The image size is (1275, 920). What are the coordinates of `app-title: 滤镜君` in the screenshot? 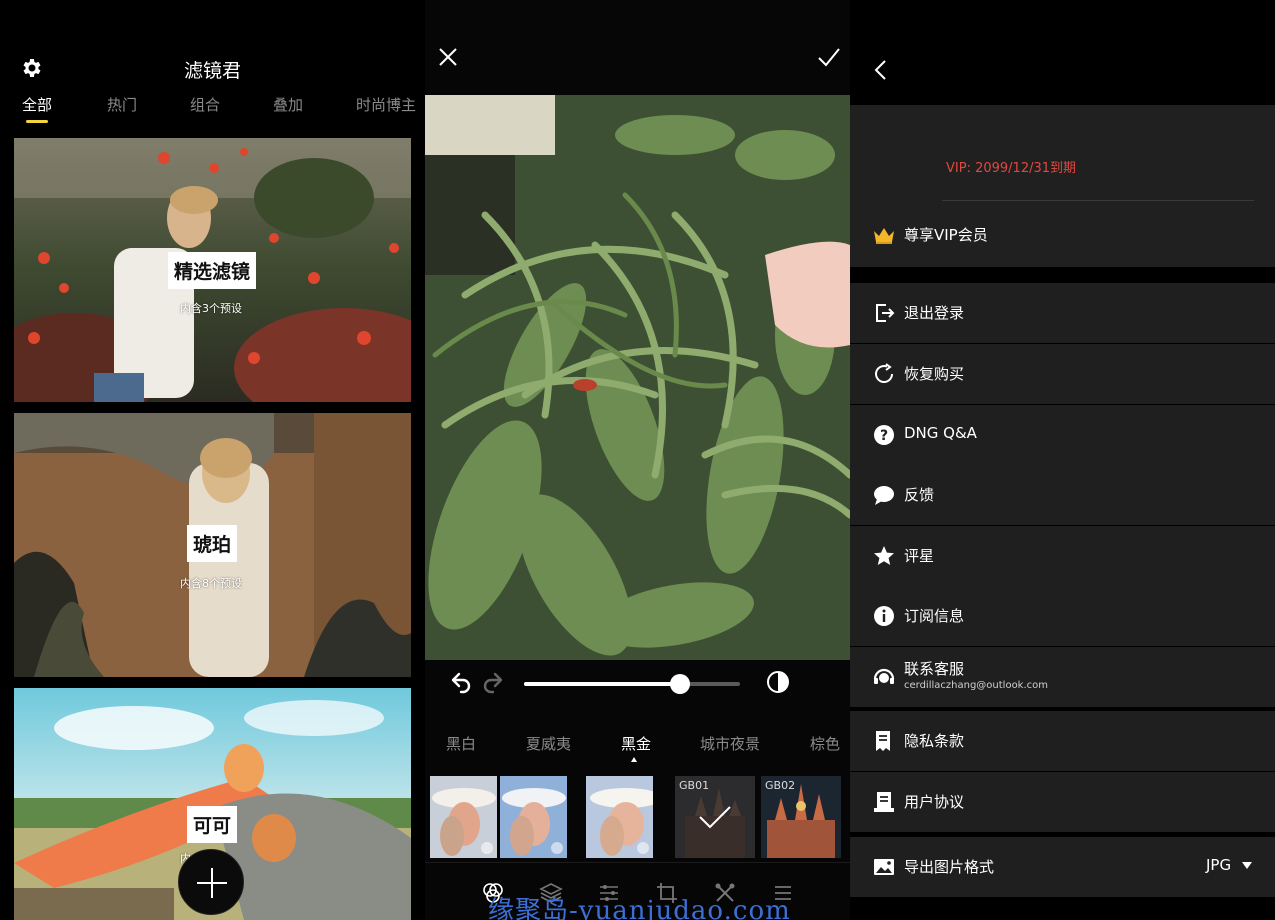 It's located at (212, 71).